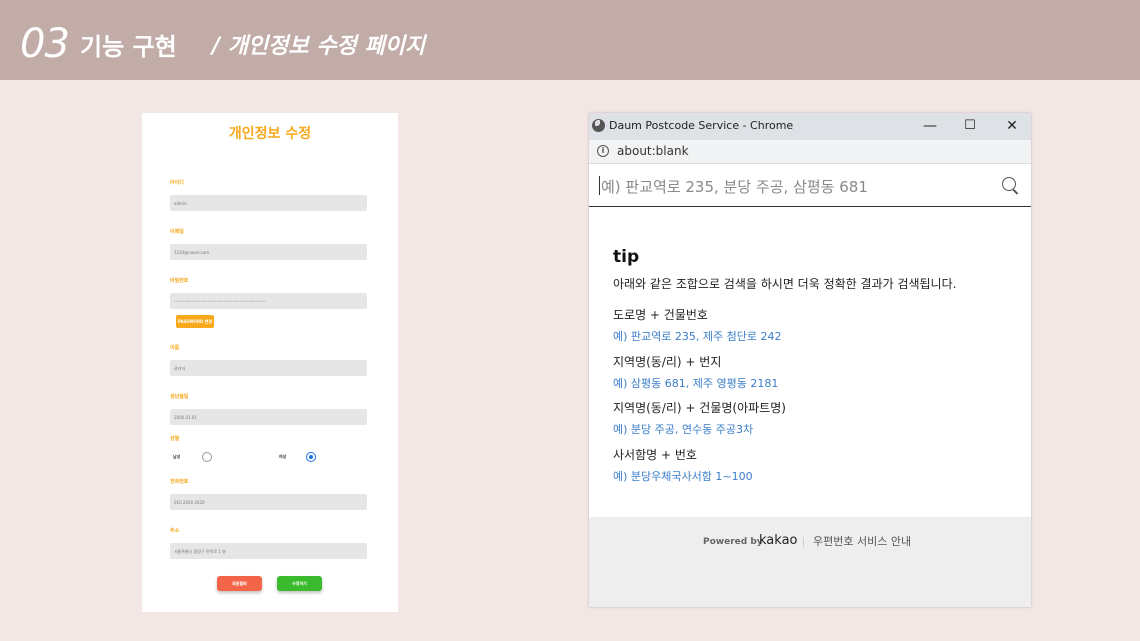 The height and width of the screenshot is (641, 1140). What do you see at coordinates (862, 541) in the screenshot?
I see `service-guide-link: 우편번호 서비스 안내` at bounding box center [862, 541].